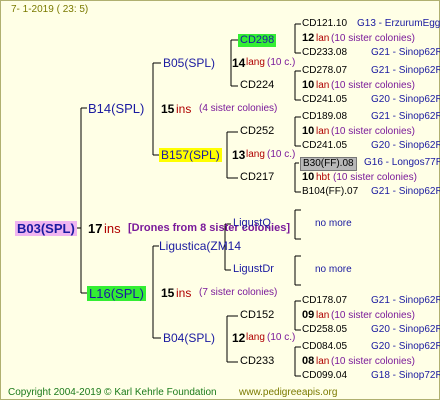 The width and height of the screenshot is (440, 401). I want to click on b14-ins-count: 15, so click(168, 109).